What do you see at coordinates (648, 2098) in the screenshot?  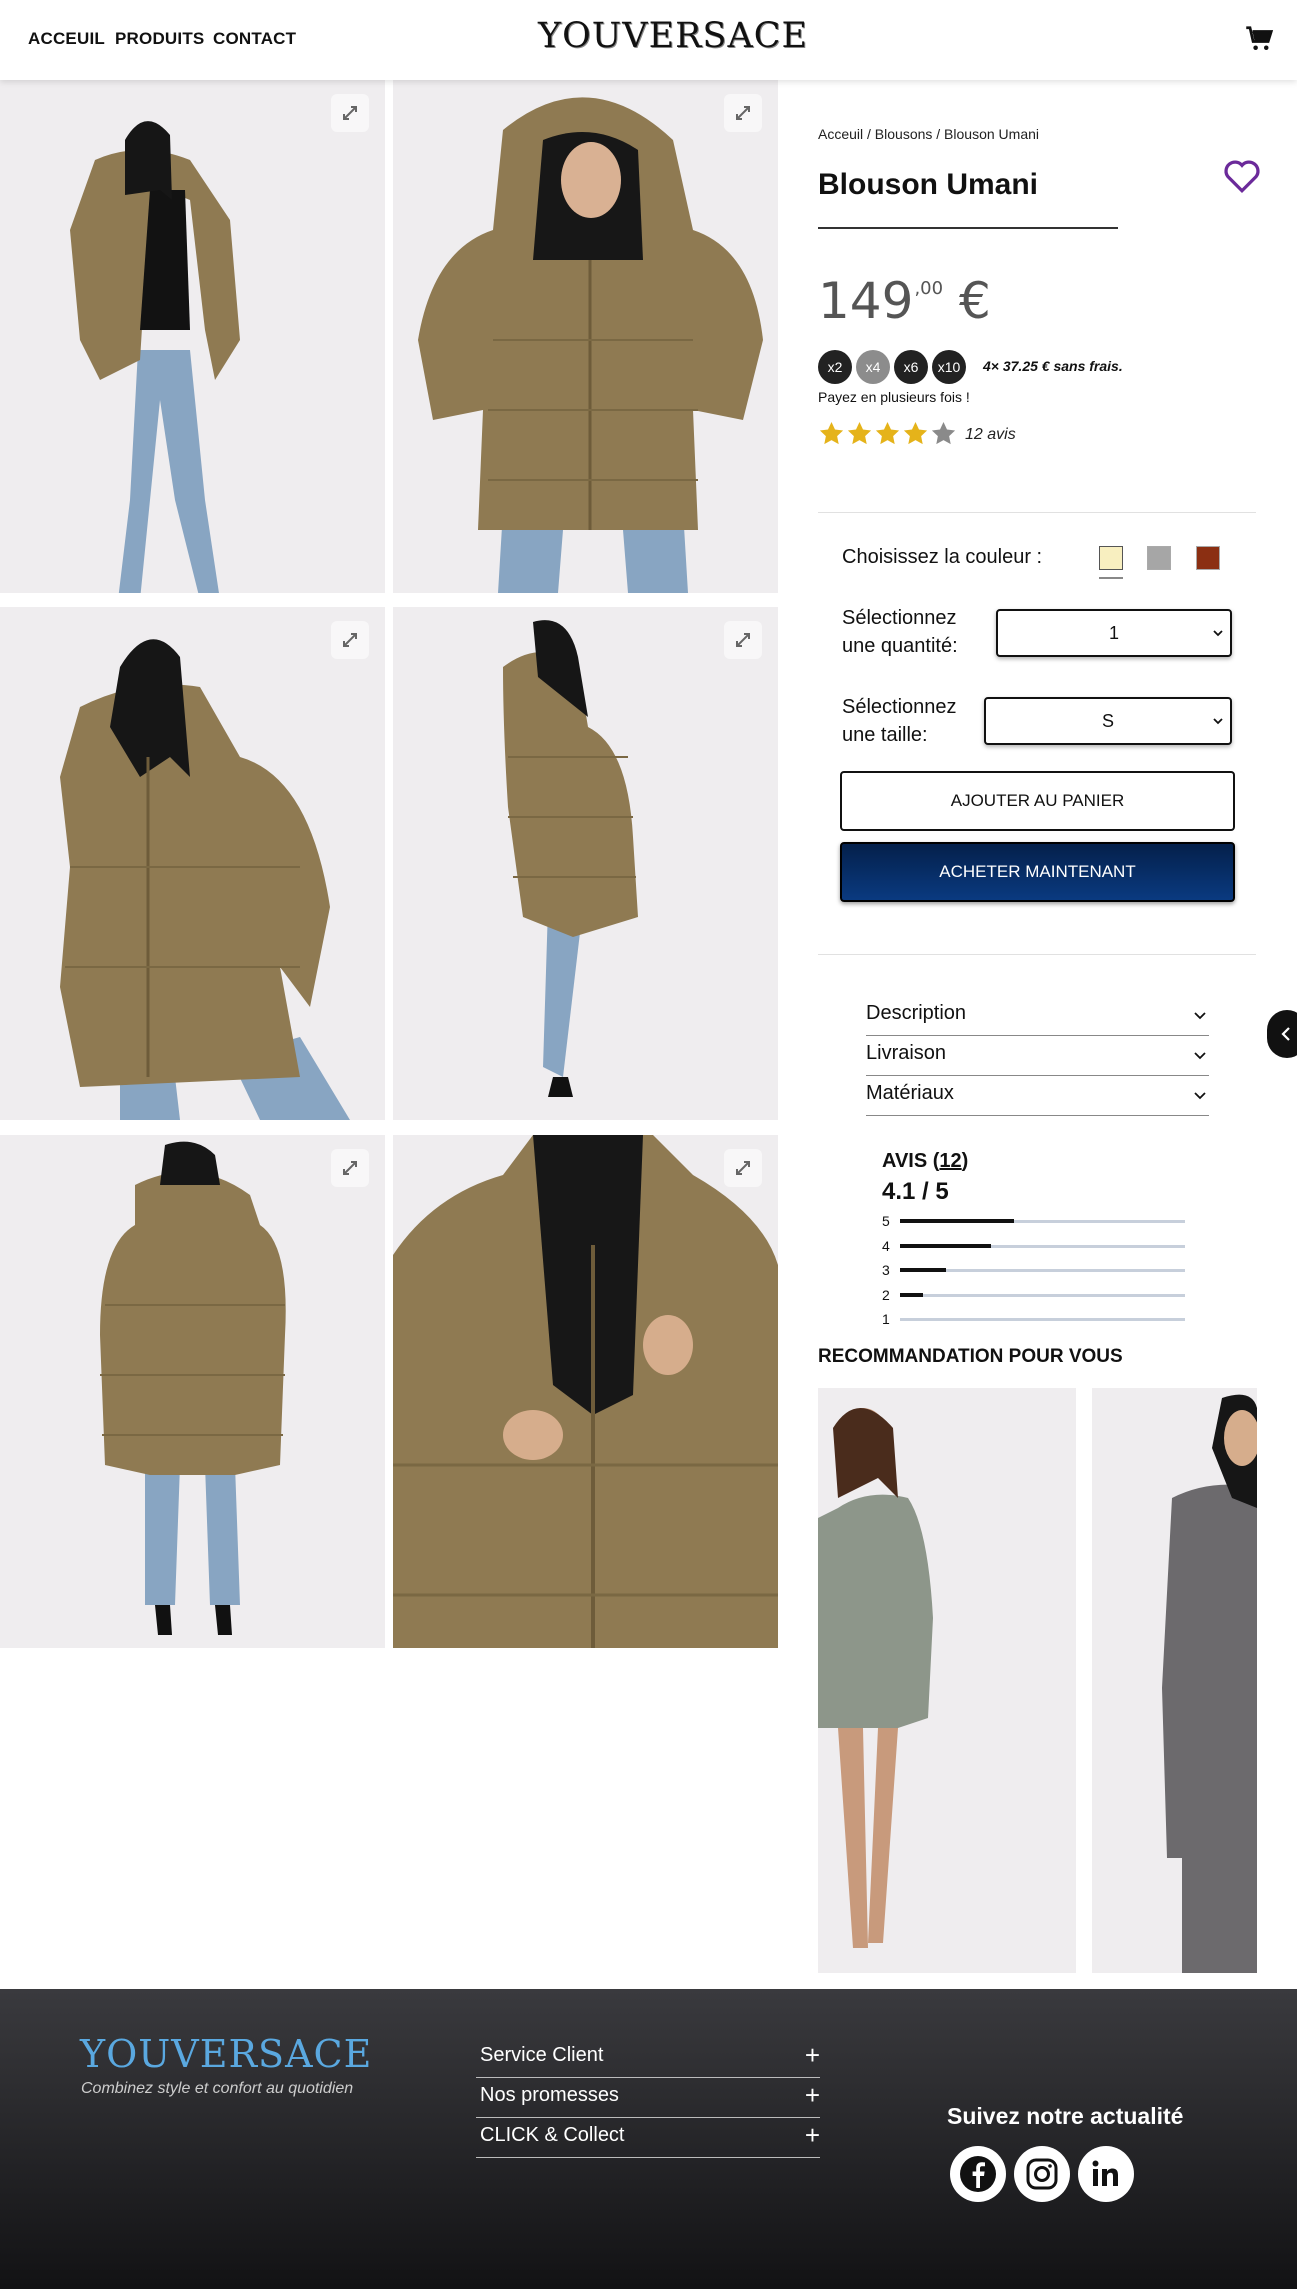 I see `footer-link-nos-promesses: Nos promesses +` at bounding box center [648, 2098].